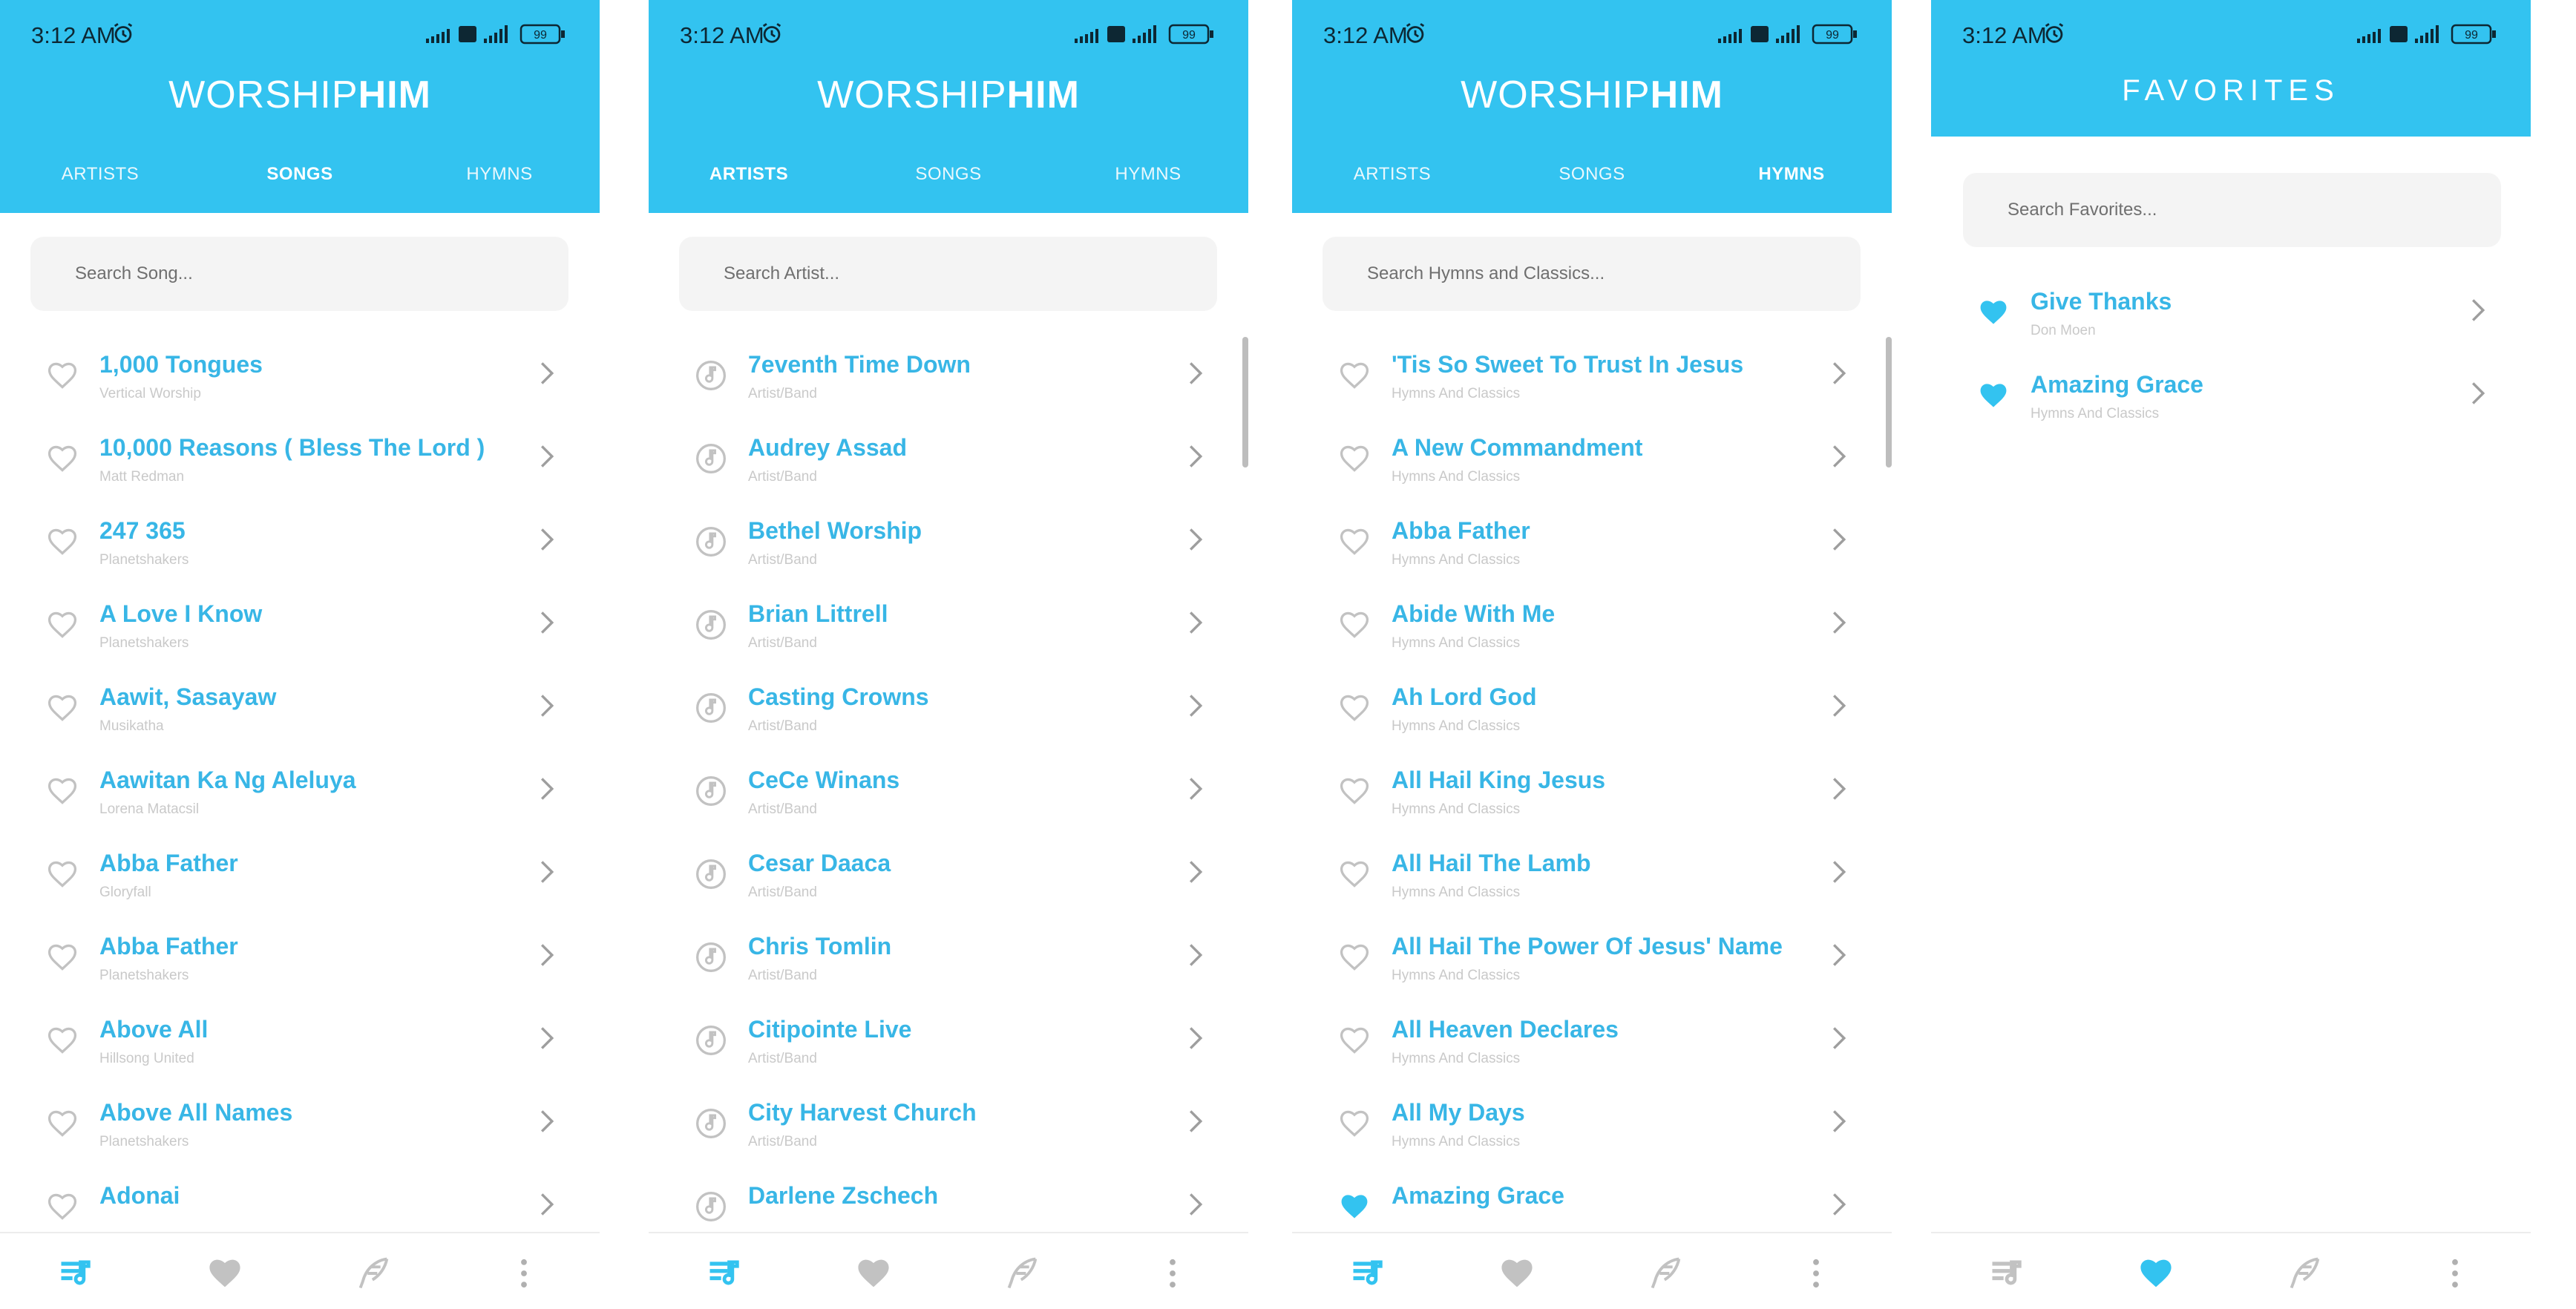 This screenshot has width=2576, height=1309. What do you see at coordinates (300, 617) in the screenshot?
I see `list-item: A Love I Know Planetshakers` at bounding box center [300, 617].